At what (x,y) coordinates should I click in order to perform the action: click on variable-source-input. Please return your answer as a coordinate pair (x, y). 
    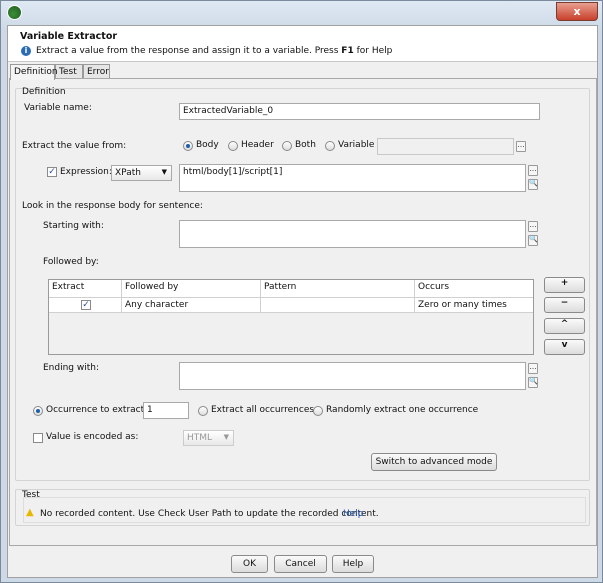
    Looking at the image, I should click on (445, 146).